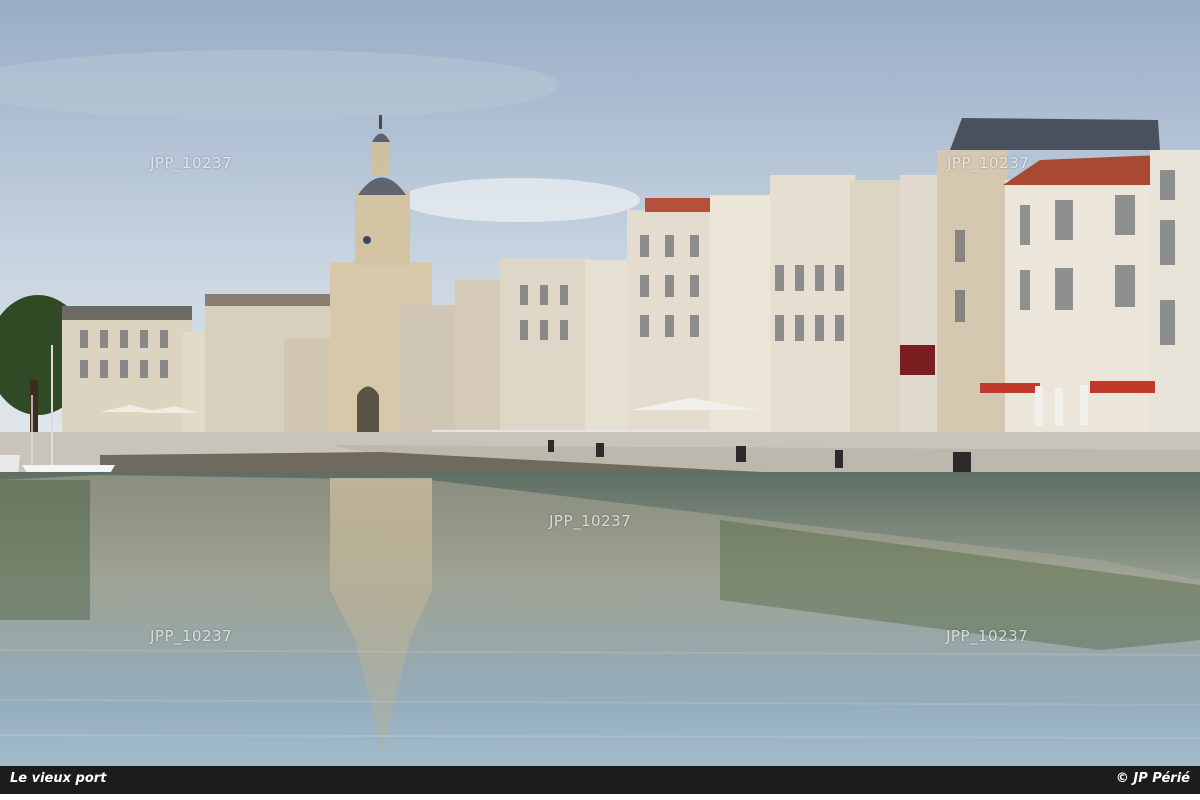  I want to click on bottom-margin, so click(600, 797).